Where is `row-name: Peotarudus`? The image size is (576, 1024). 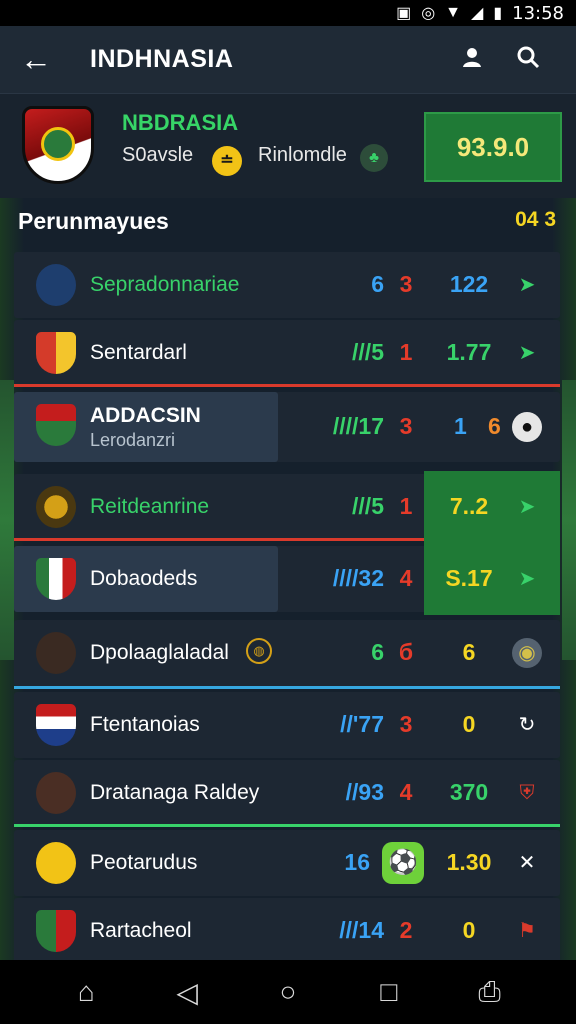
row-name: Peotarudus is located at coordinates (144, 862).